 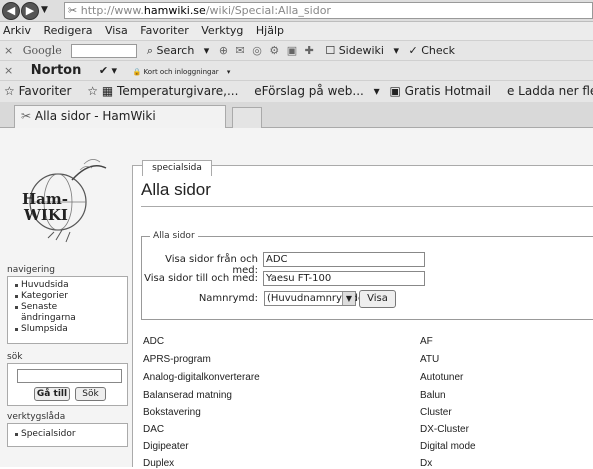 I want to click on fav-item-forslag: eFörslag på web... ▾, so click(x=316, y=91).